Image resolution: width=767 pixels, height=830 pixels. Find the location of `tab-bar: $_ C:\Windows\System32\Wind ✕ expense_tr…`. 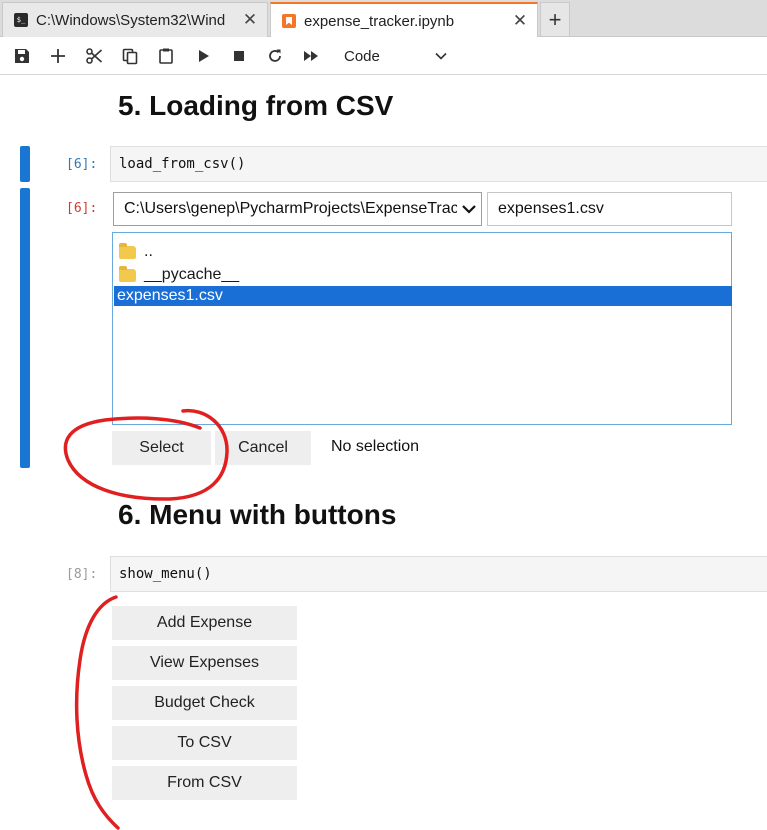

tab-bar: $_ C:\Windows\System32\Wind ✕ expense_tr… is located at coordinates (383, 19).